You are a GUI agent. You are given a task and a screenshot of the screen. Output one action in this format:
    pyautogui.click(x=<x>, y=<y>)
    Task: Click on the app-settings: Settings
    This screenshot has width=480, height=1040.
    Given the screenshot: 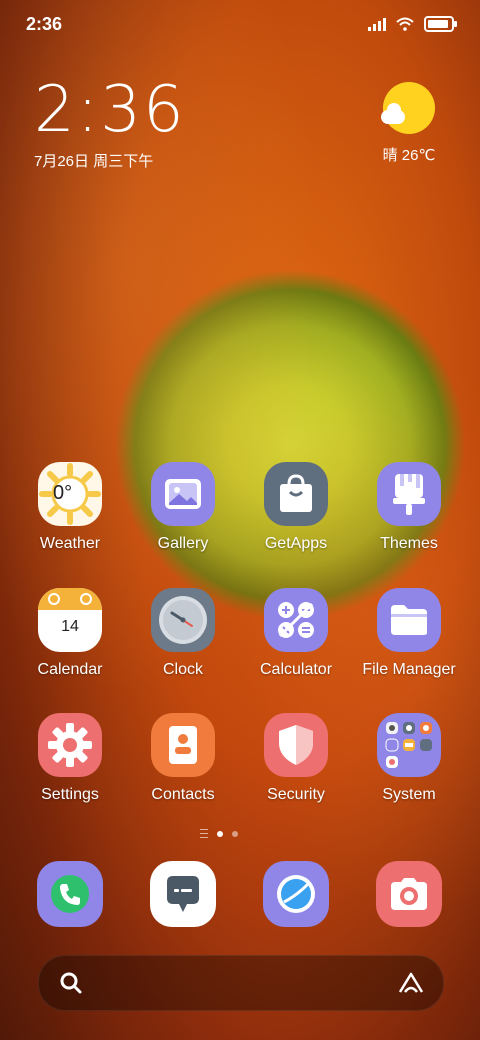 What is the action you would take?
    pyautogui.click(x=70, y=758)
    